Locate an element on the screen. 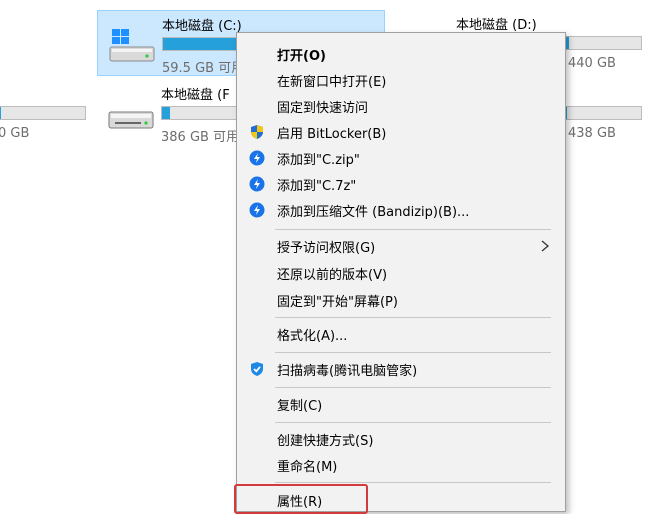 The width and height of the screenshot is (650, 514). drive-c-name: 本地磁盘 (C:) is located at coordinates (202, 26).